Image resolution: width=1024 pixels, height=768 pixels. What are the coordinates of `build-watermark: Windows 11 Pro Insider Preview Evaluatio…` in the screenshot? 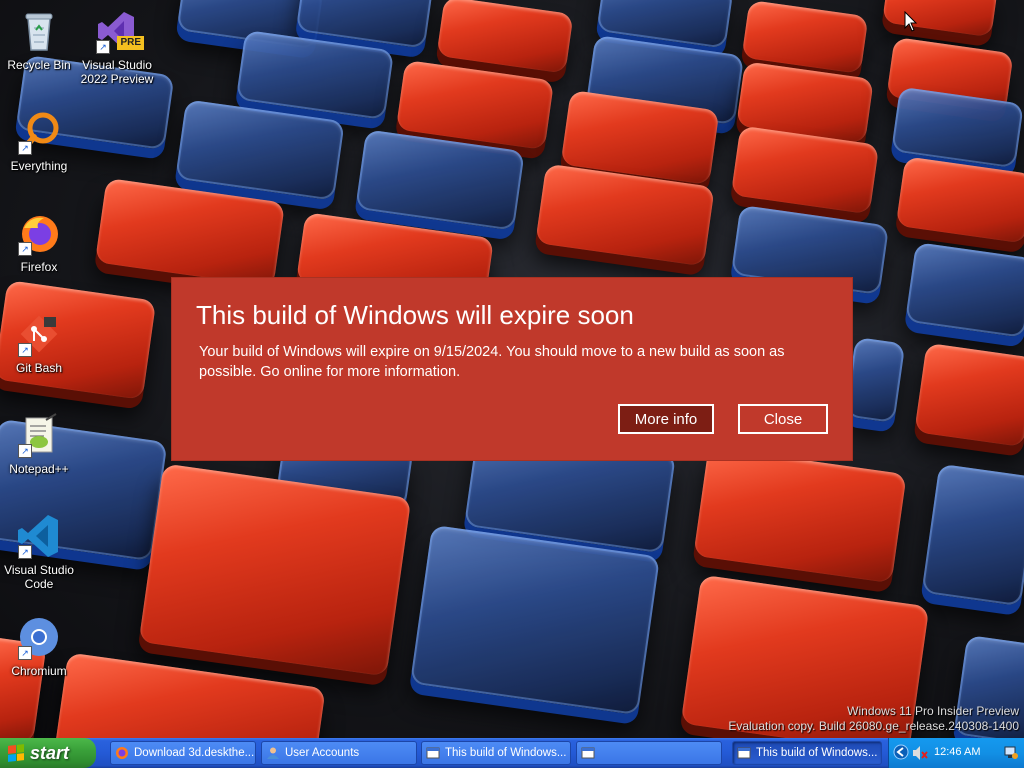 It's located at (873, 719).